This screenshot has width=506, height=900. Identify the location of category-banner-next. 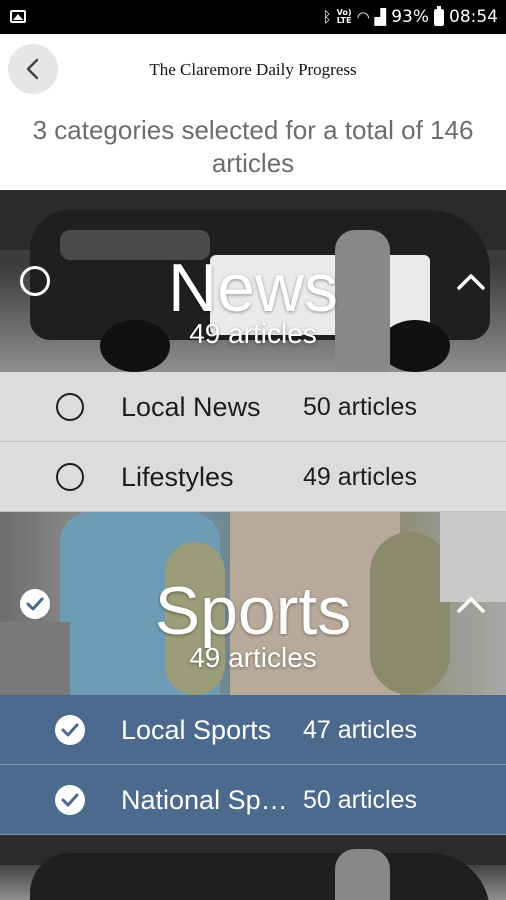
(253, 867).